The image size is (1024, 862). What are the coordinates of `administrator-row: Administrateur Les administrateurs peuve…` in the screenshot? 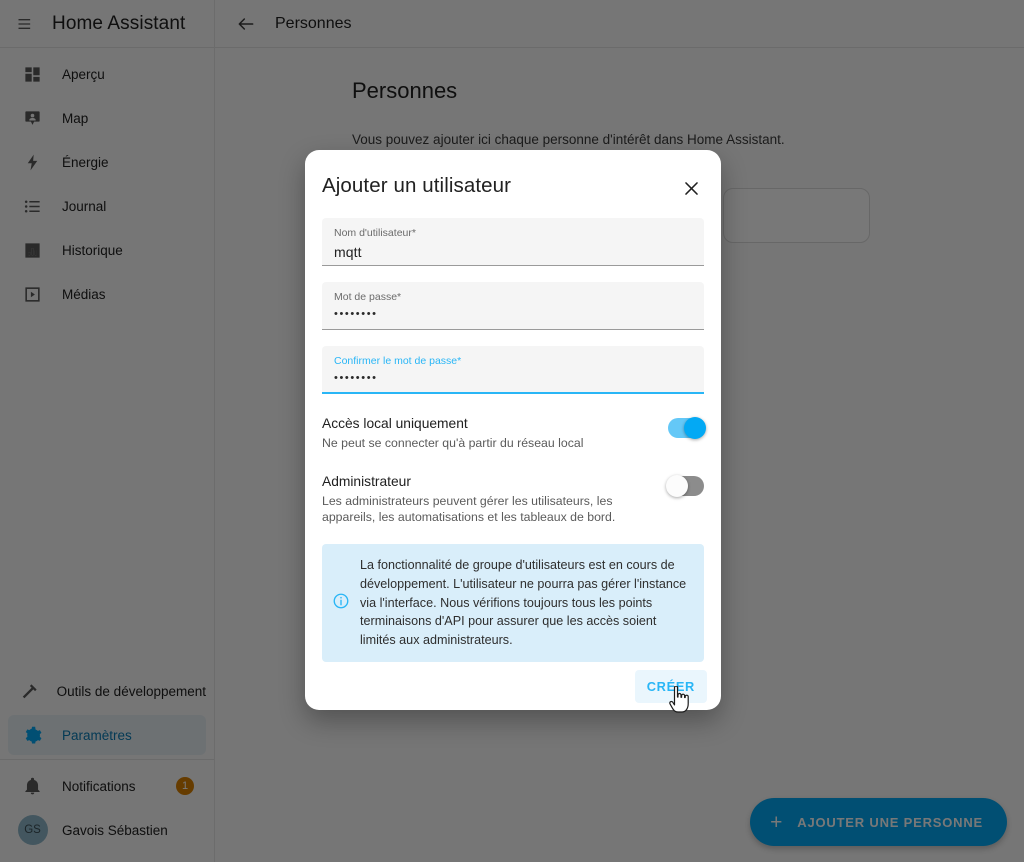 It's located at (513, 500).